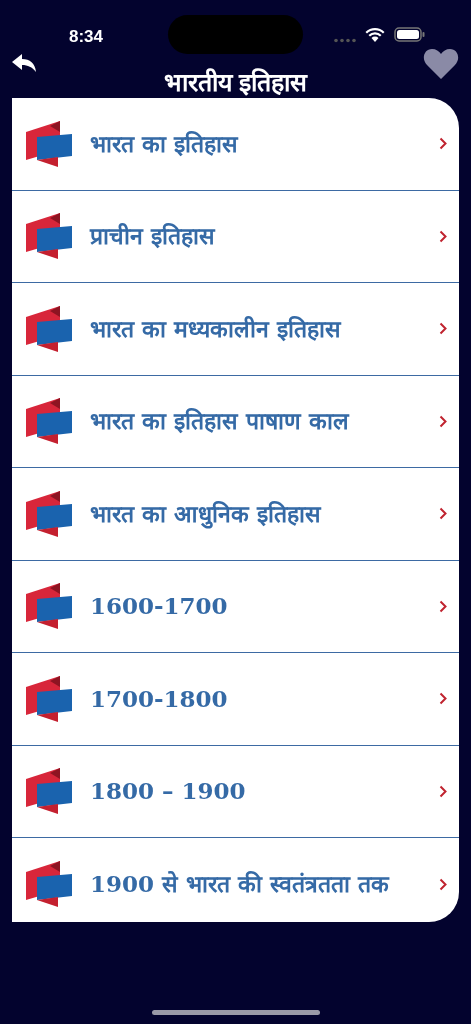 This screenshot has width=471, height=1024. I want to click on status-time: 8:34, so click(86, 37).